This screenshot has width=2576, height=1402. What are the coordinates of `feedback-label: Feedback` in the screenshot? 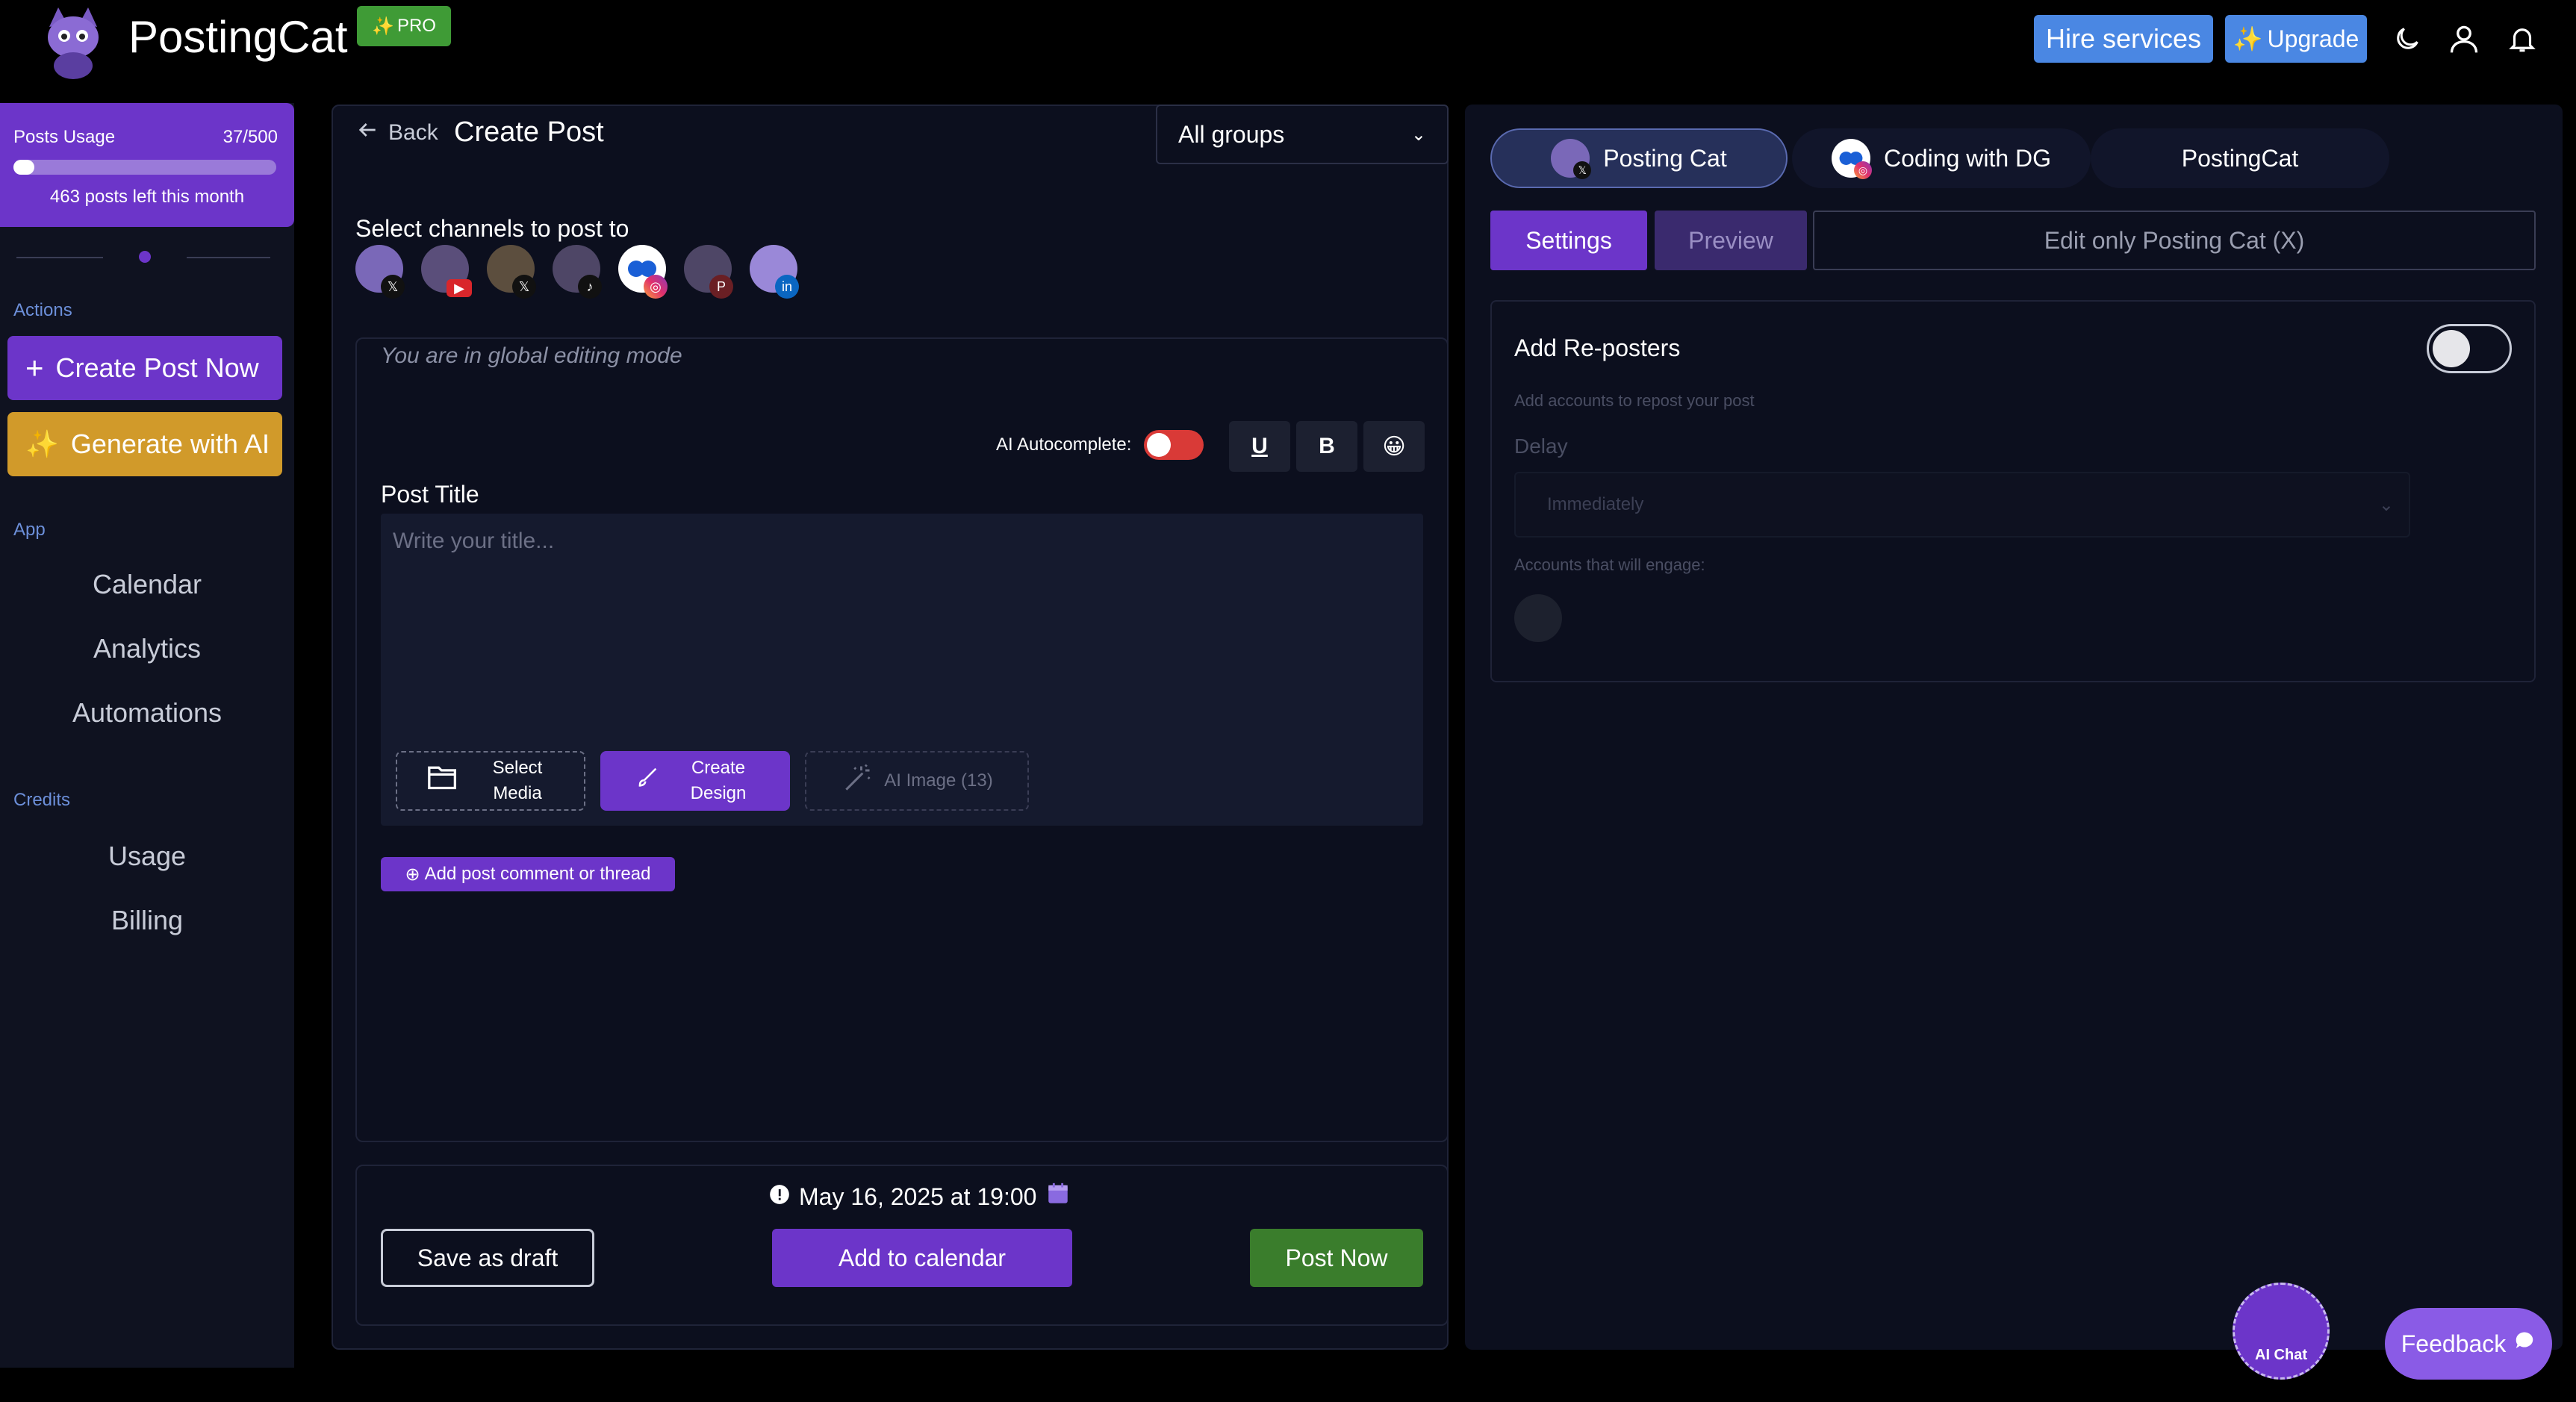 It's located at (2454, 1343).